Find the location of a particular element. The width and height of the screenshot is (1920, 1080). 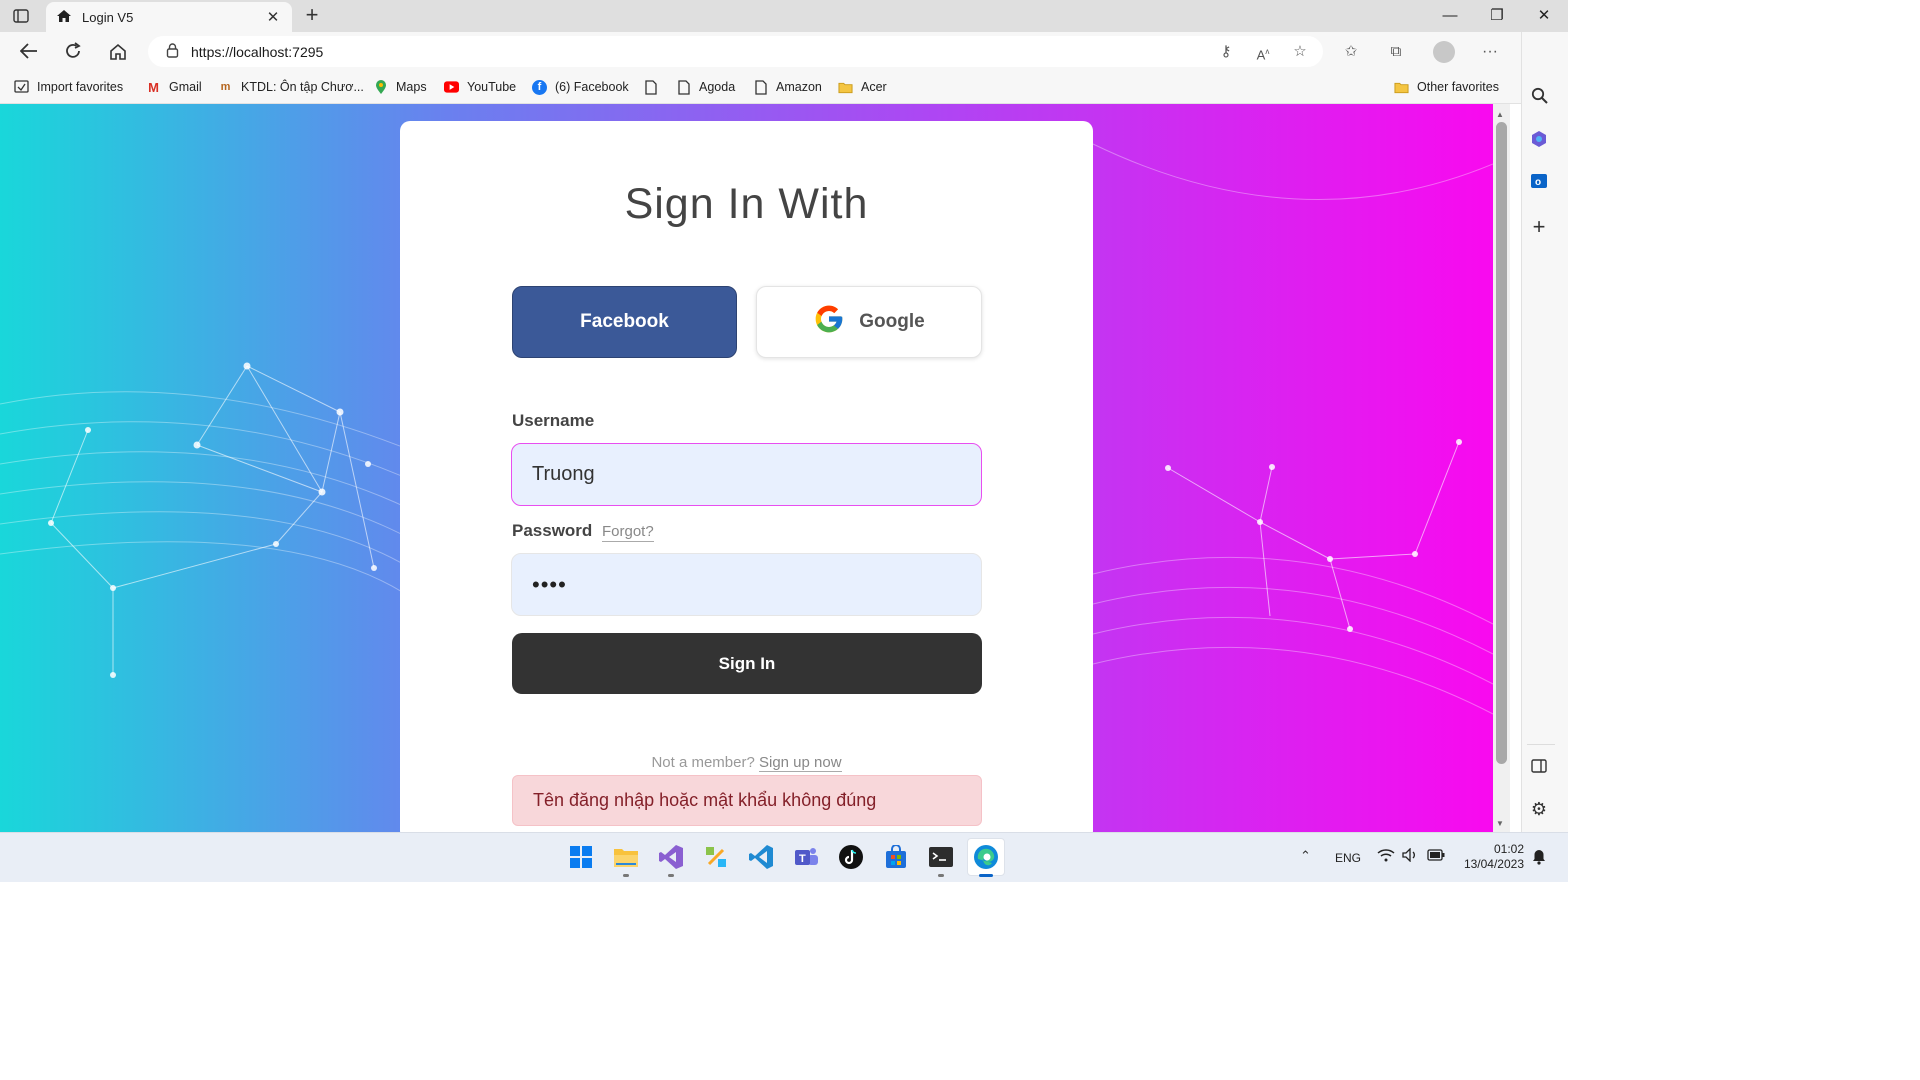

battery-icon is located at coordinates (1436, 856).